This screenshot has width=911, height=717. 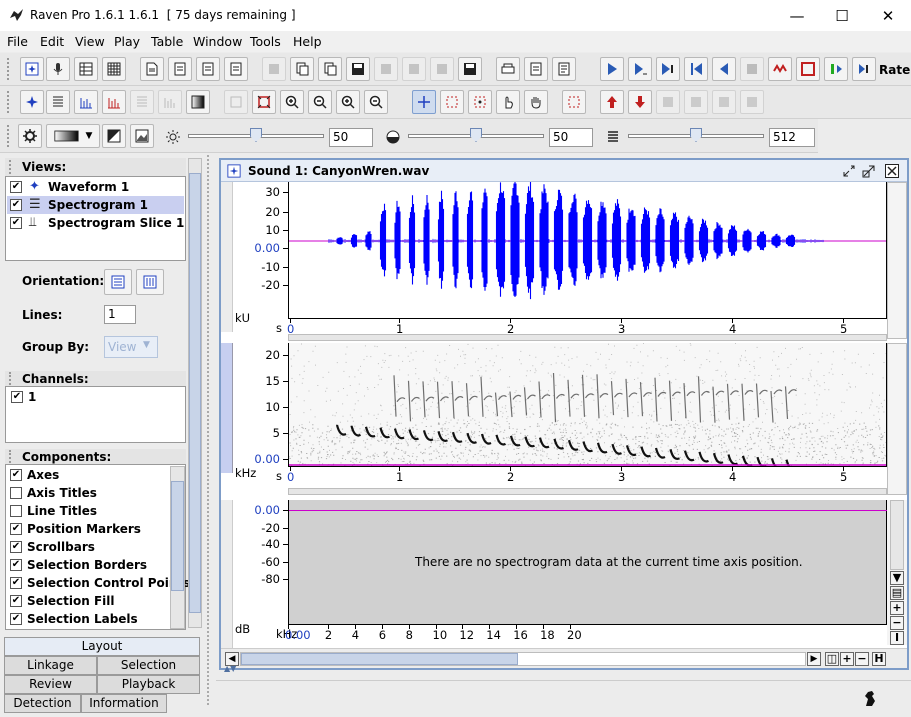 I want to click on print-preview-button, so click(x=508, y=69).